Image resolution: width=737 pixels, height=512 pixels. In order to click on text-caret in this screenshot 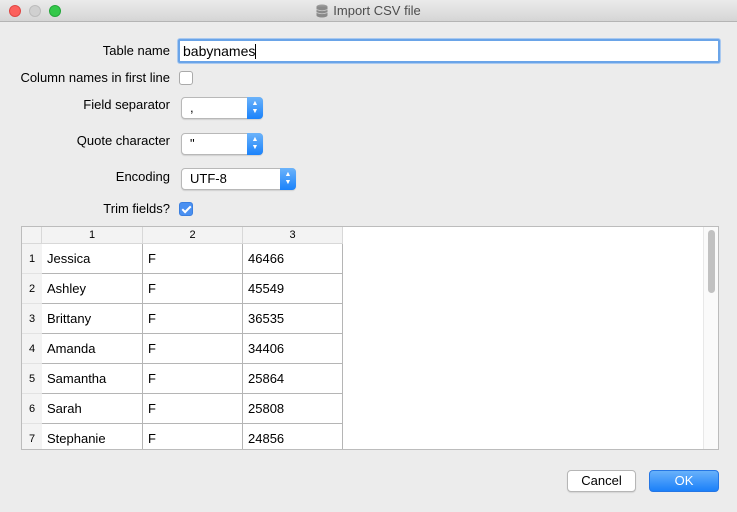, I will do `click(256, 51)`.